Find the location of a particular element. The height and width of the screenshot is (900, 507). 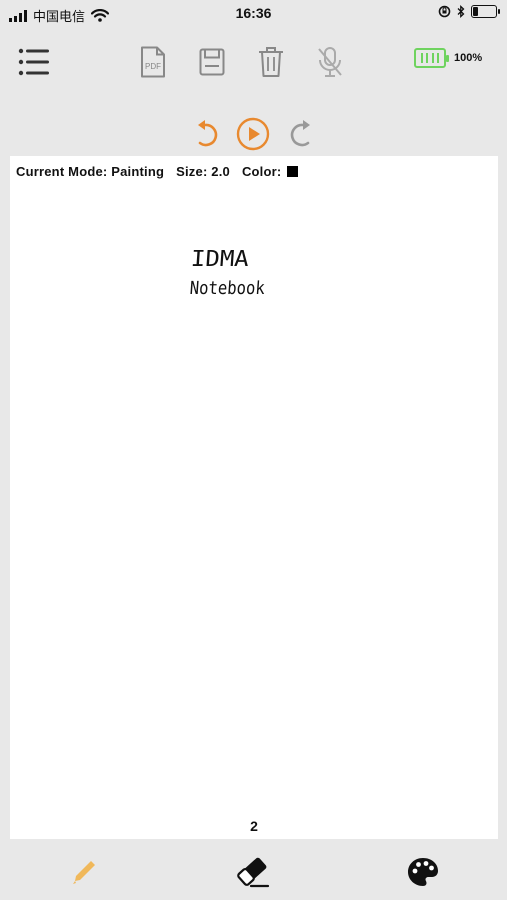

bluetooth-icon is located at coordinates (461, 11).